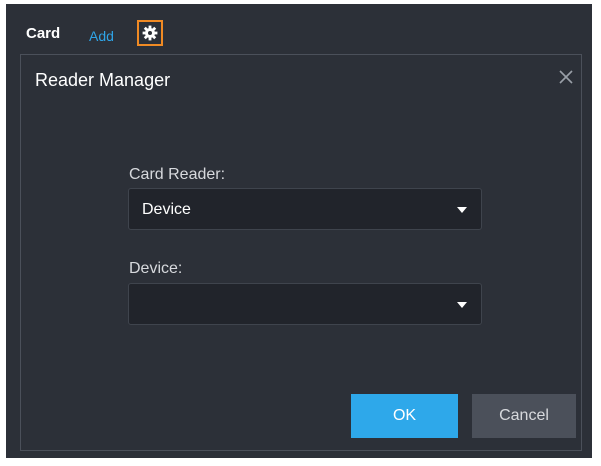 This screenshot has width=601, height=466. I want to click on ok-button: OK, so click(404, 416).